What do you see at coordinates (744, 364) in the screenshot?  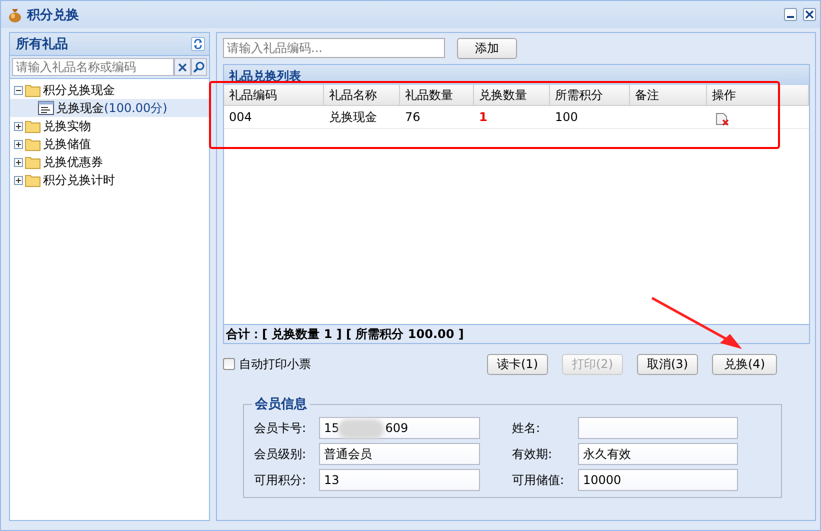 I see `action-button: 兑换(4)` at bounding box center [744, 364].